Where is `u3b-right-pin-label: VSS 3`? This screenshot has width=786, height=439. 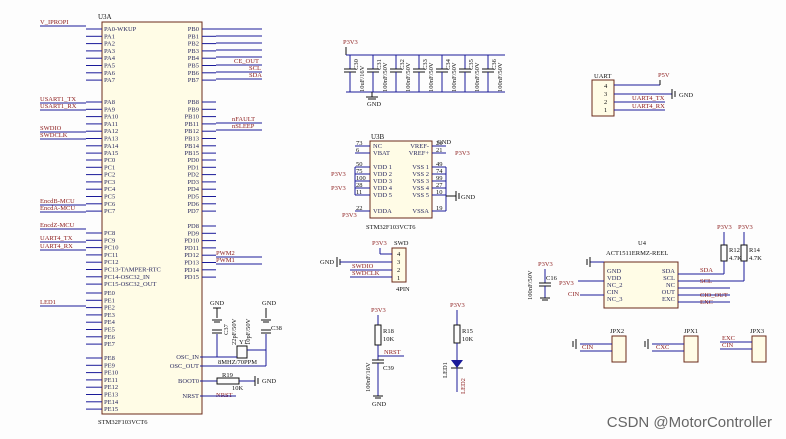
u3b-right-pin-label: VSS 3 is located at coordinates (420, 181).